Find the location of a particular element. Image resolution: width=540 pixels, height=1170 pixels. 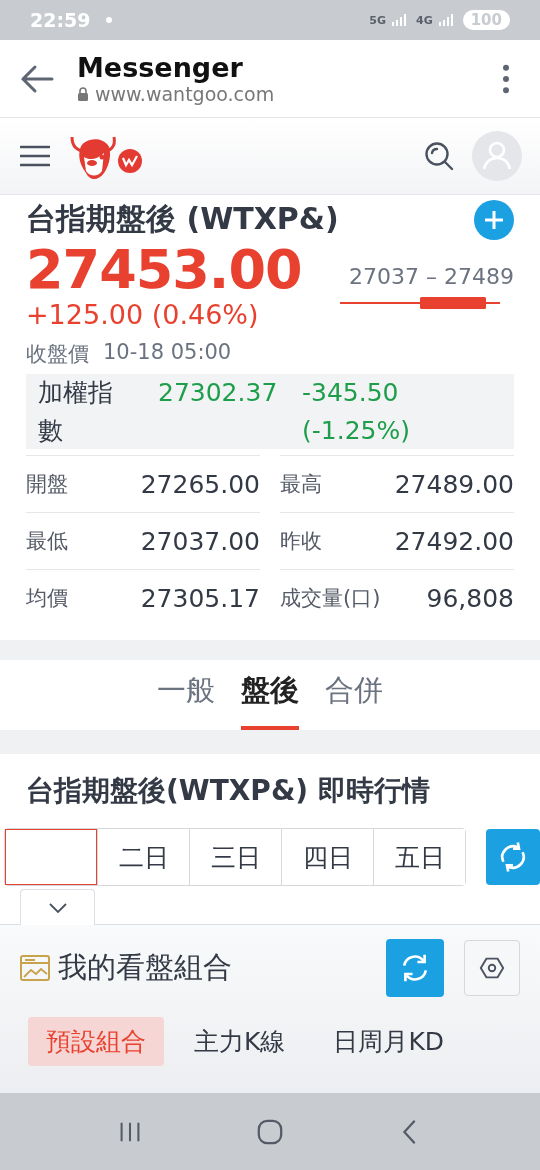

chart-window-icon is located at coordinates (35, 968).